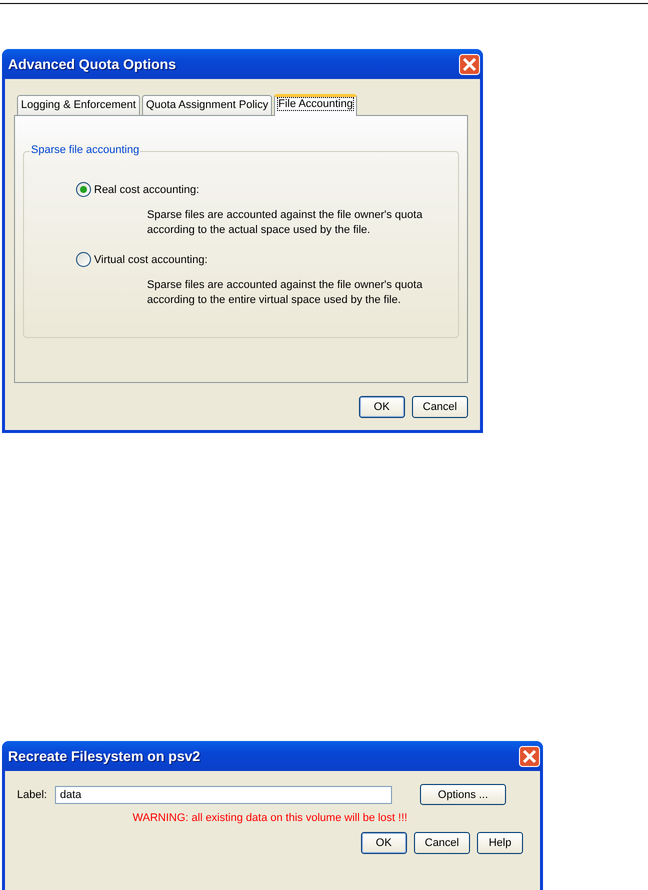 The width and height of the screenshot is (648, 890). I want to click on option-description: Sparse files are accounted against the file owner's quota according to the actual space used by the file., so click(285, 223).